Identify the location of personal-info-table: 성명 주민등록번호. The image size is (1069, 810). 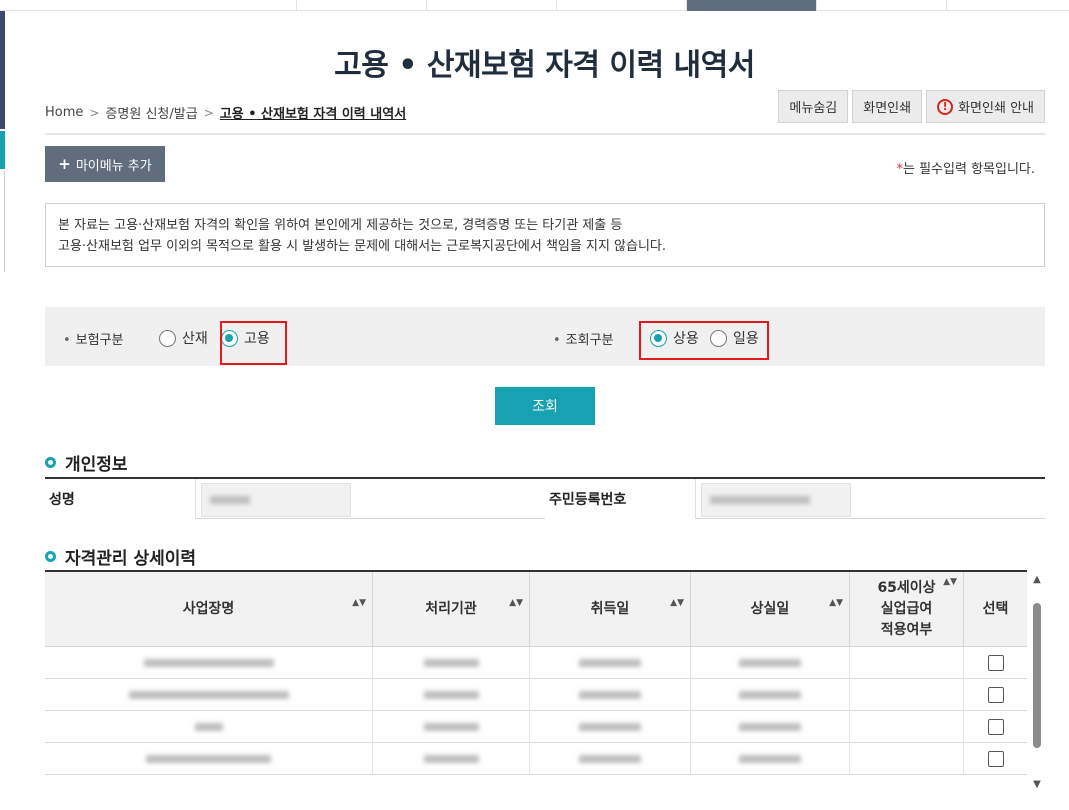
(545, 498).